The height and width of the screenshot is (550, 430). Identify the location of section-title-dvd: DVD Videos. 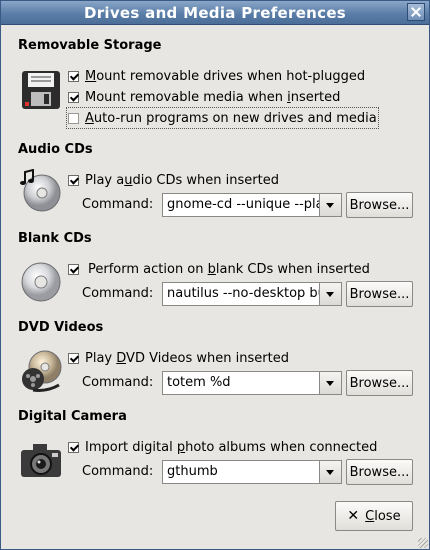
(61, 327).